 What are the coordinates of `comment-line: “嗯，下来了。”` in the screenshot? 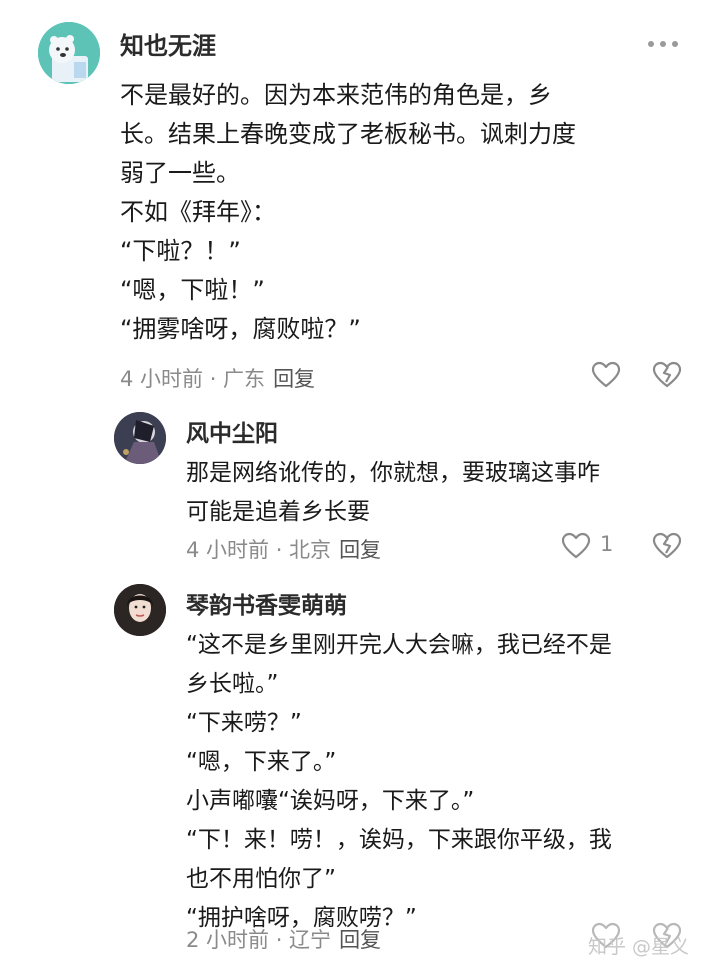 It's located at (261, 762).